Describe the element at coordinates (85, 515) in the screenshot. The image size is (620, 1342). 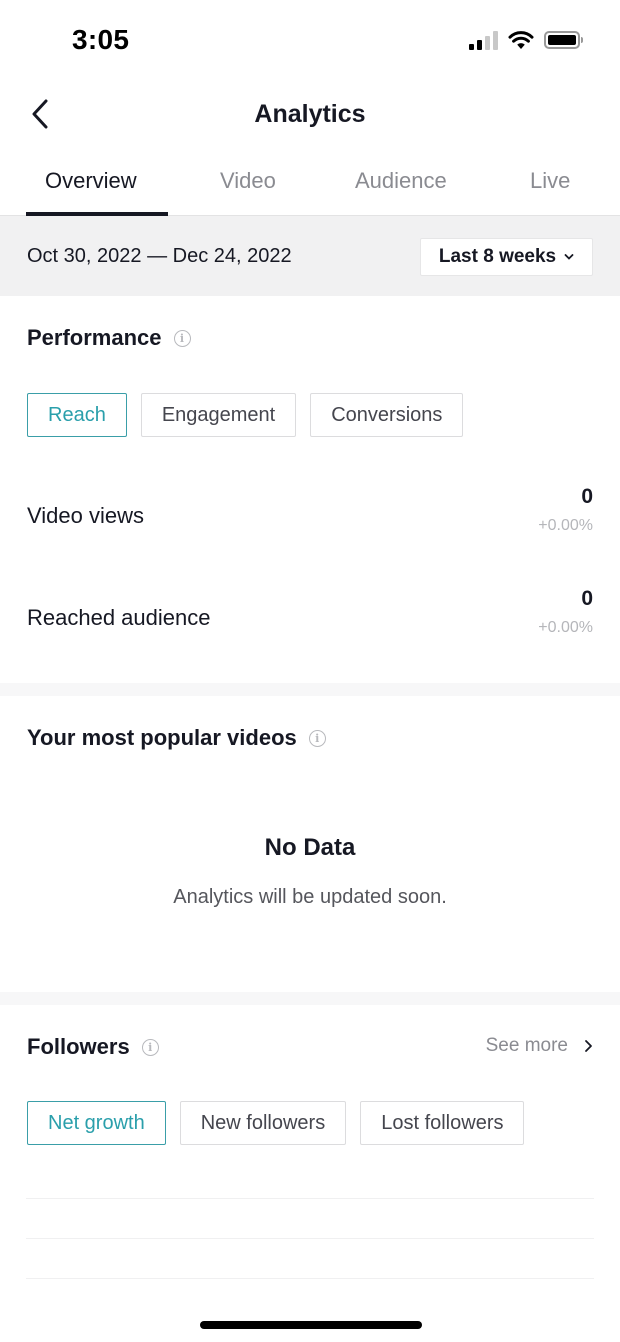
I see `metric-label: Video views` at that location.